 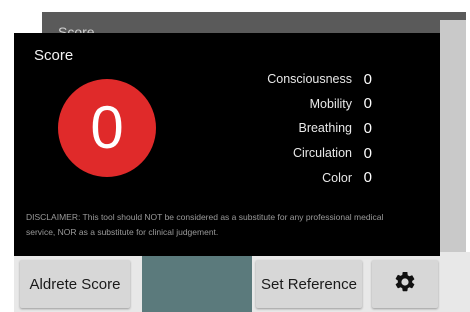 I want to click on total-score-badge: 0, so click(x=107, y=128).